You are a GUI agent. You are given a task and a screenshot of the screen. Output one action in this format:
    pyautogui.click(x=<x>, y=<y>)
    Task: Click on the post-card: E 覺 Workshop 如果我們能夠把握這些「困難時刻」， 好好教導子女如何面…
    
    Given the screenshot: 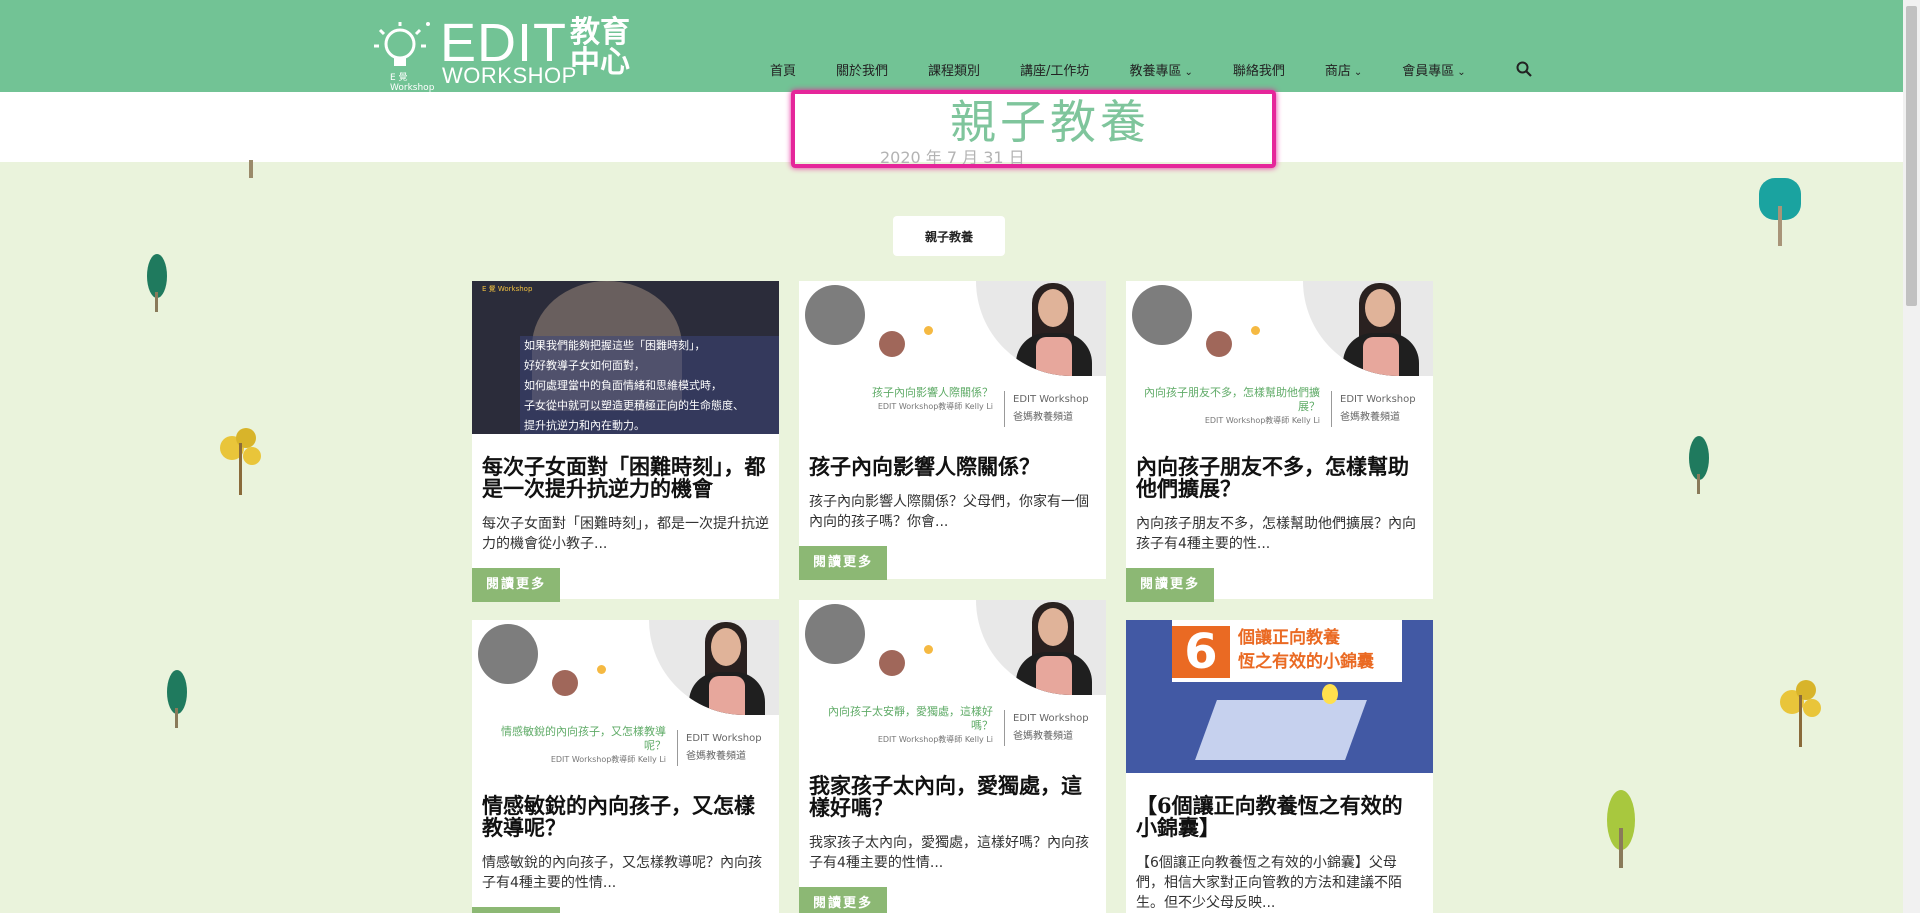 What is the action you would take?
    pyautogui.click(x=625, y=441)
    